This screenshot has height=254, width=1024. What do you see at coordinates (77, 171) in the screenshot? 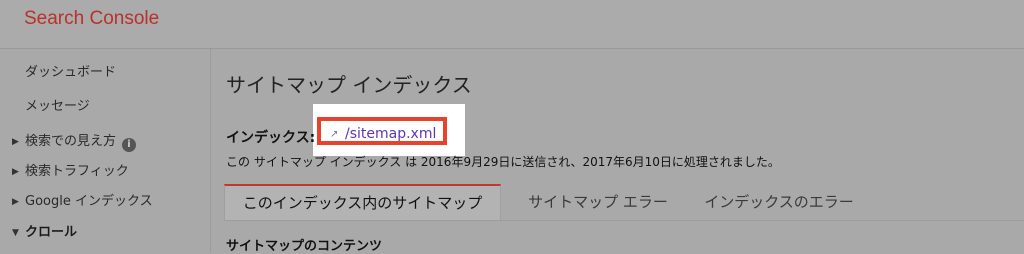
I see `sidebar-item-label: 検索トラフィック` at bounding box center [77, 171].